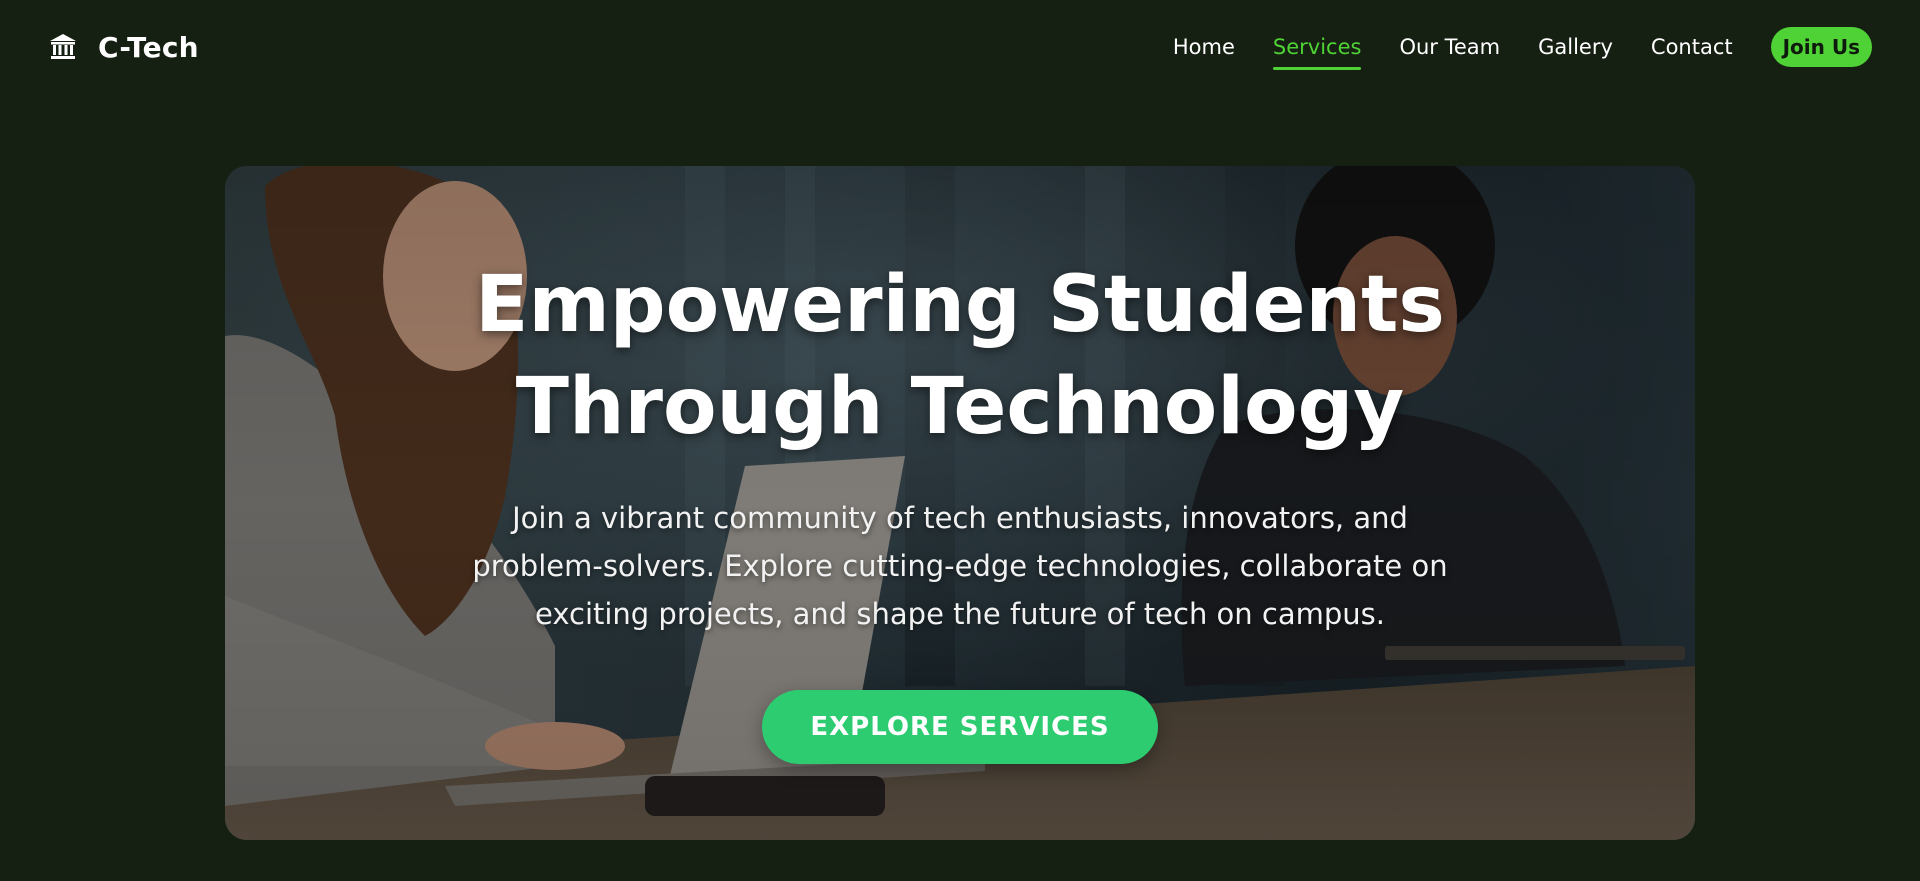 This screenshot has width=1920, height=881. I want to click on nav-link-contact: Contact, so click(1692, 47).